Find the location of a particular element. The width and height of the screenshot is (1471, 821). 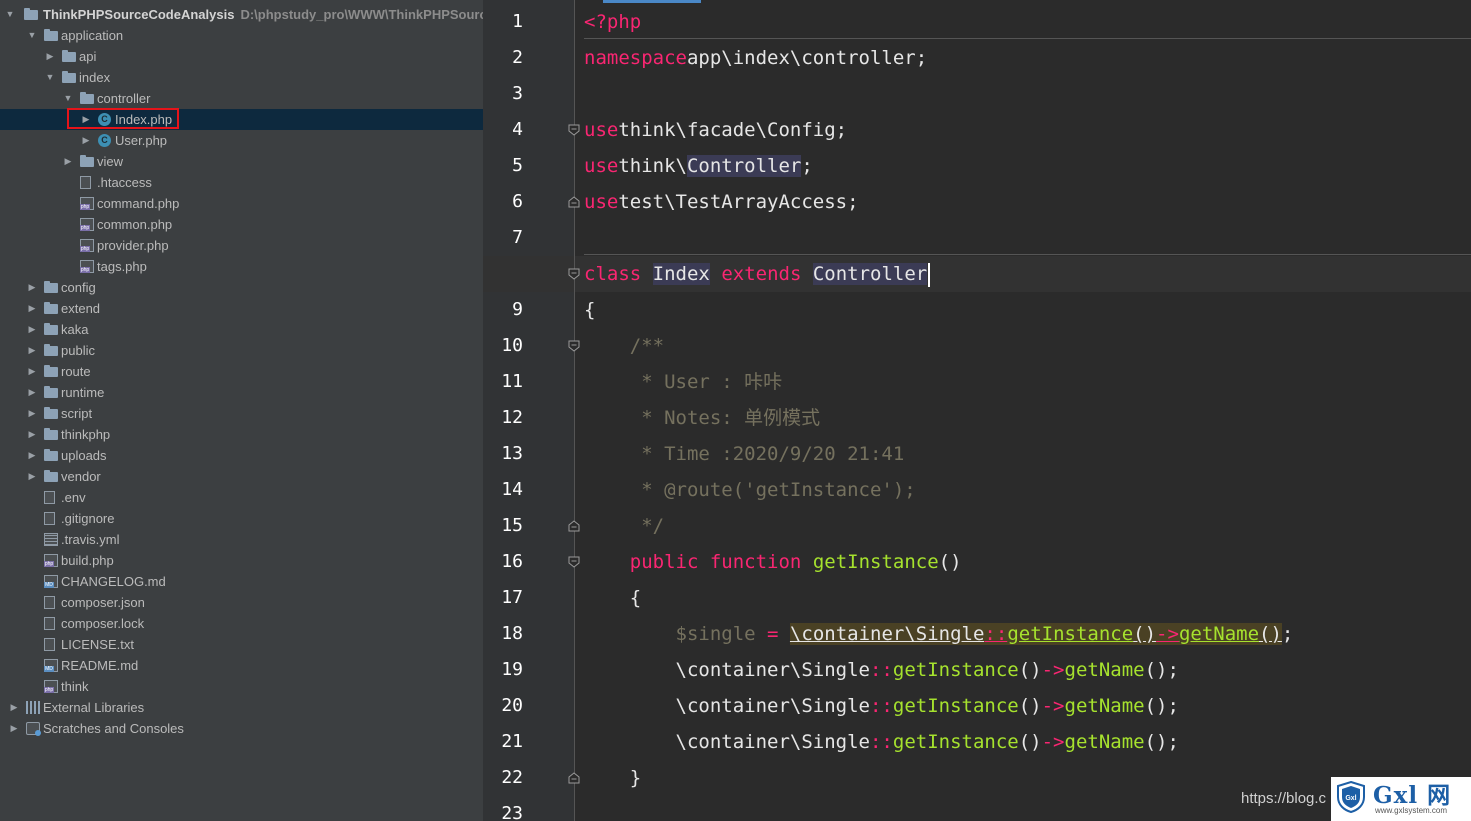

tree-item: composer.lock is located at coordinates (241, 623).